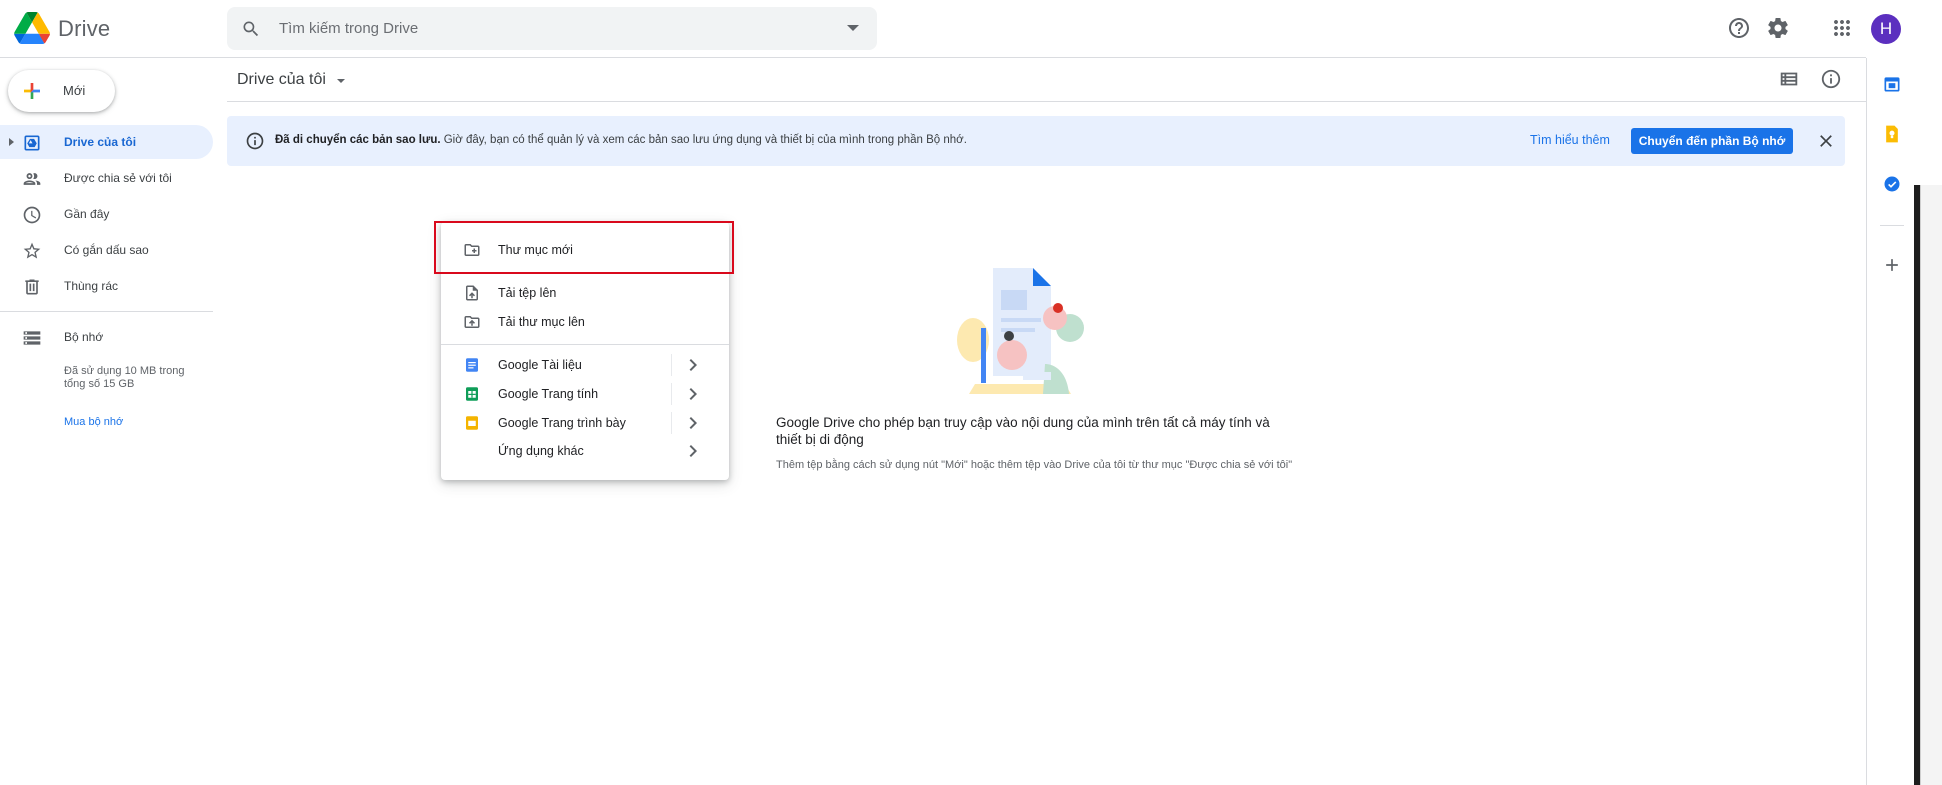  Describe the element at coordinates (341, 81) in the screenshot. I see `breadcrumb-caret-icon` at that location.